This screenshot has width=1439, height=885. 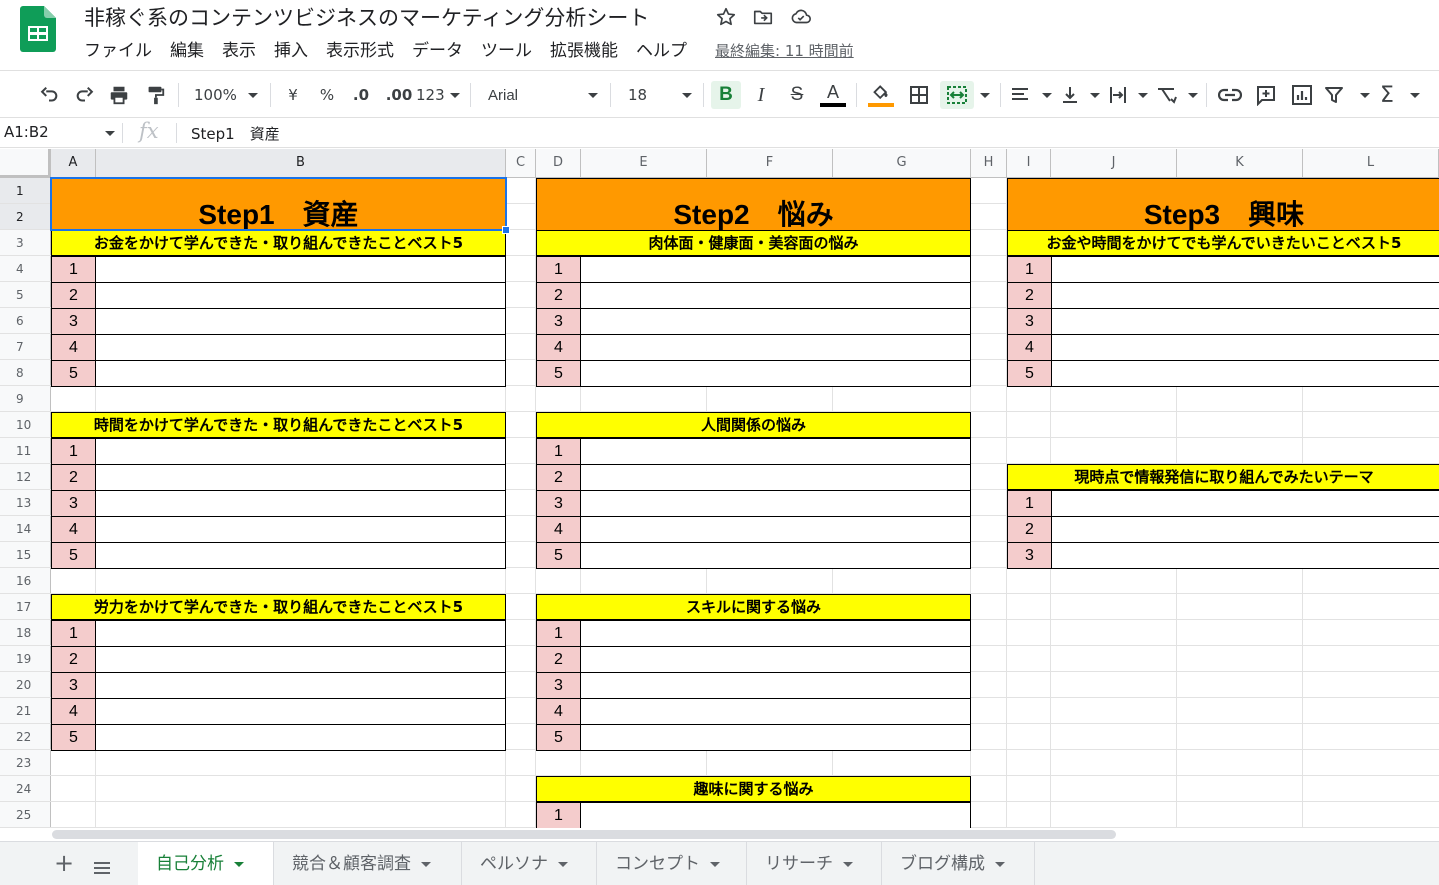 I want to click on row-header-3: 3, so click(x=25, y=243).